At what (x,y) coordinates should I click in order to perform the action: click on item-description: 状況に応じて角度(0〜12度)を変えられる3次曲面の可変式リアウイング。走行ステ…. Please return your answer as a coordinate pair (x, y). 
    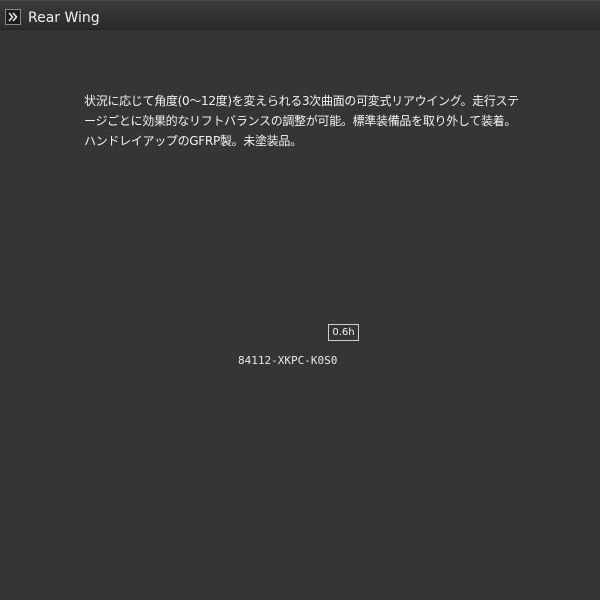
    Looking at the image, I should click on (301, 121).